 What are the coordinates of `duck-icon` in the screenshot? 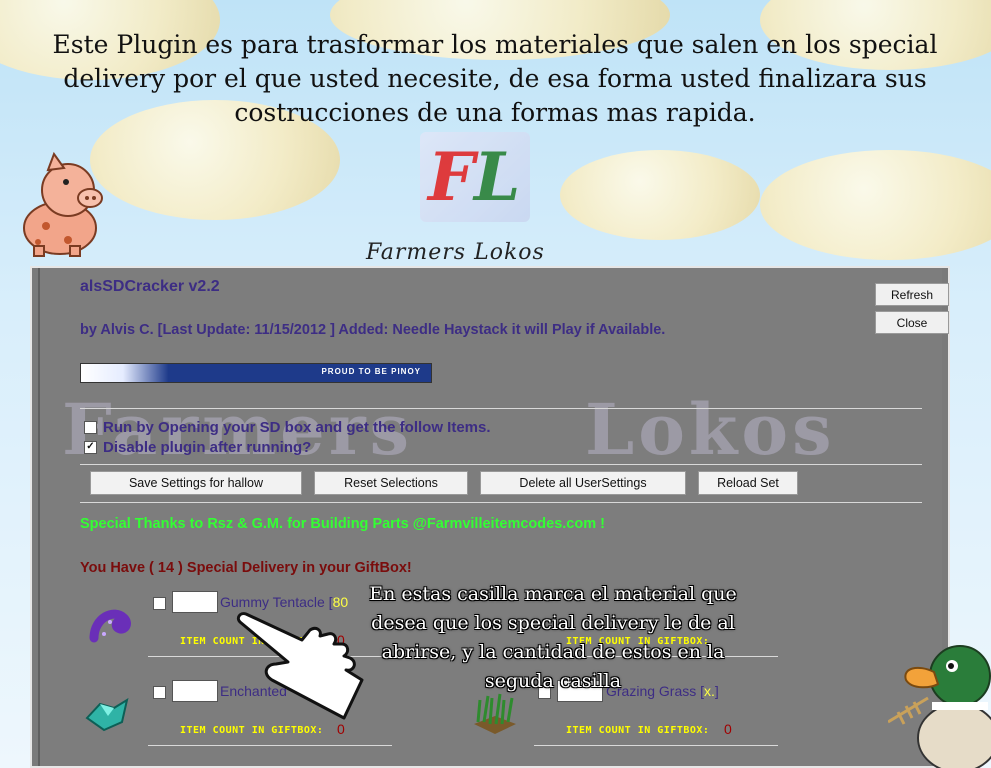 It's located at (939, 706).